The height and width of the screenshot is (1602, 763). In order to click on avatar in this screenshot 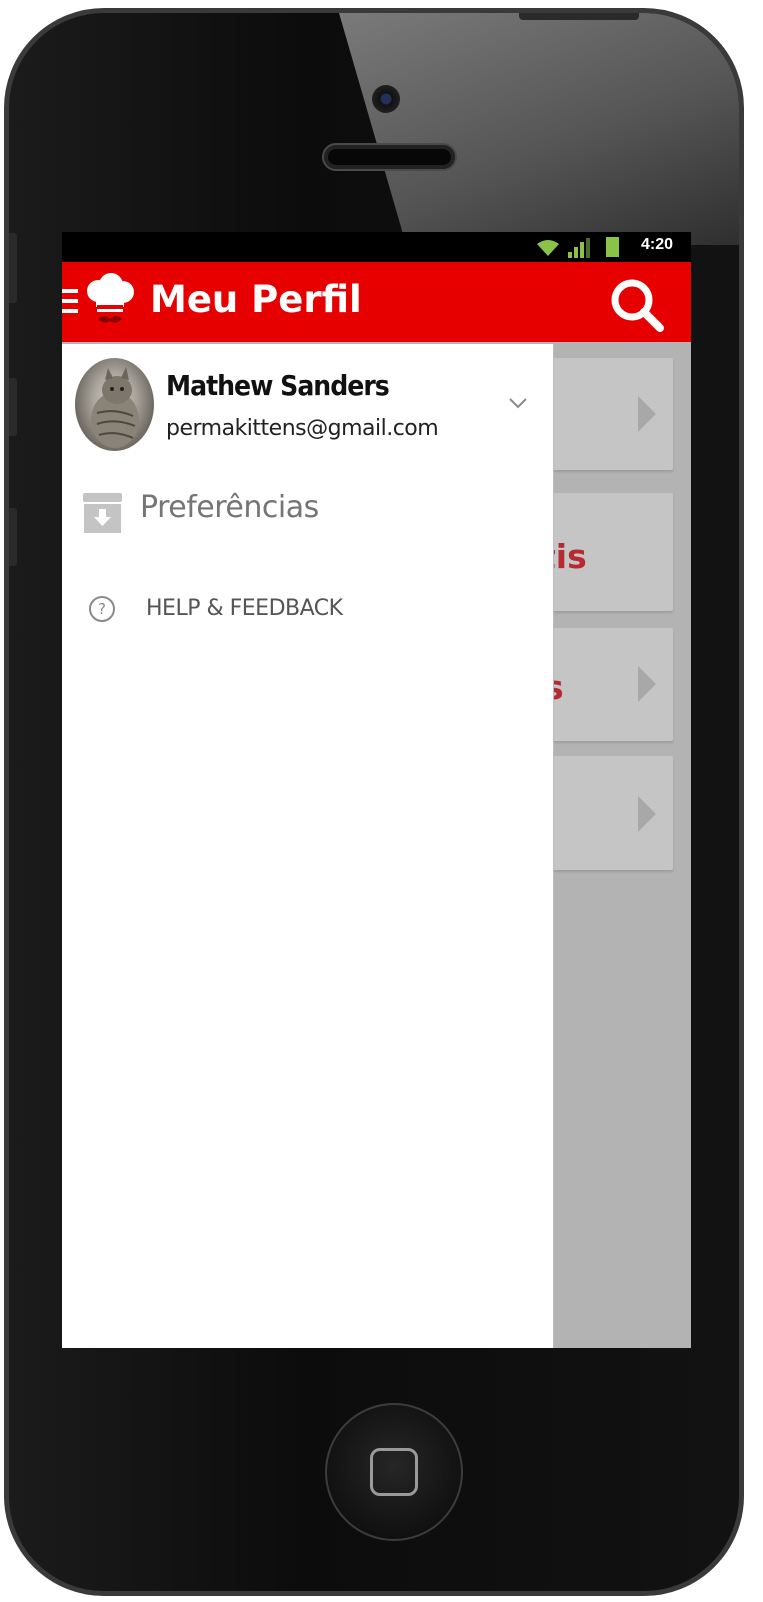, I will do `click(114, 404)`.